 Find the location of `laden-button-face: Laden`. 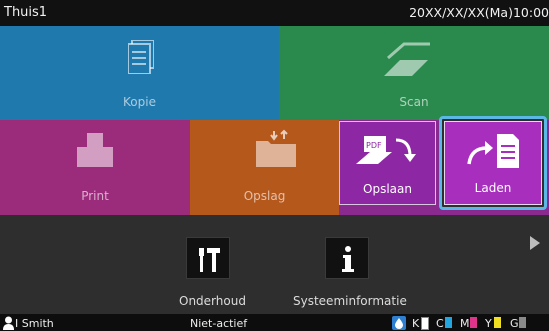

laden-button-face: Laden is located at coordinates (493, 163).